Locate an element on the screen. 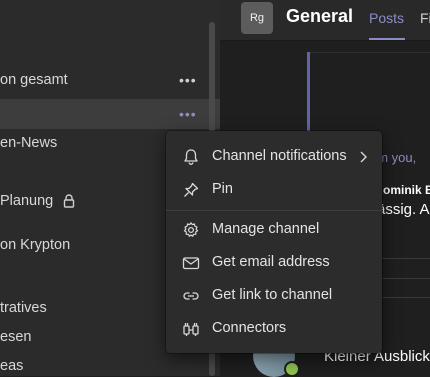 The height and width of the screenshot is (377, 430). active-tab-indicator is located at coordinates (387, 39).